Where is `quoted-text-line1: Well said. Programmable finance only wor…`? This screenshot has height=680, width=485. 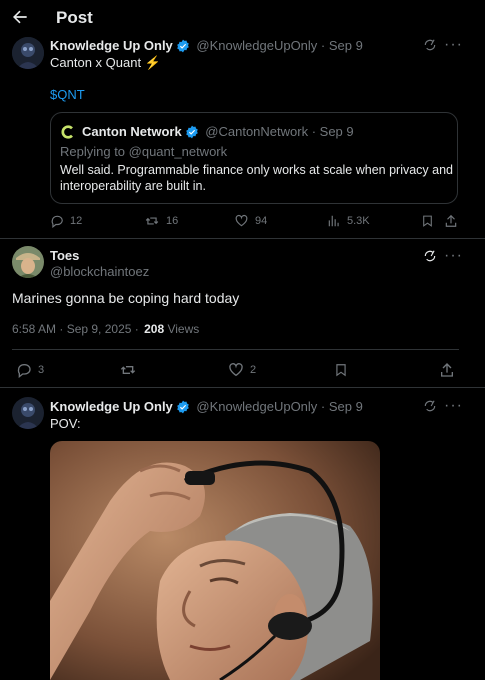 quoted-text-line1: Well said. Programmable finance only wor… is located at coordinates (257, 170).